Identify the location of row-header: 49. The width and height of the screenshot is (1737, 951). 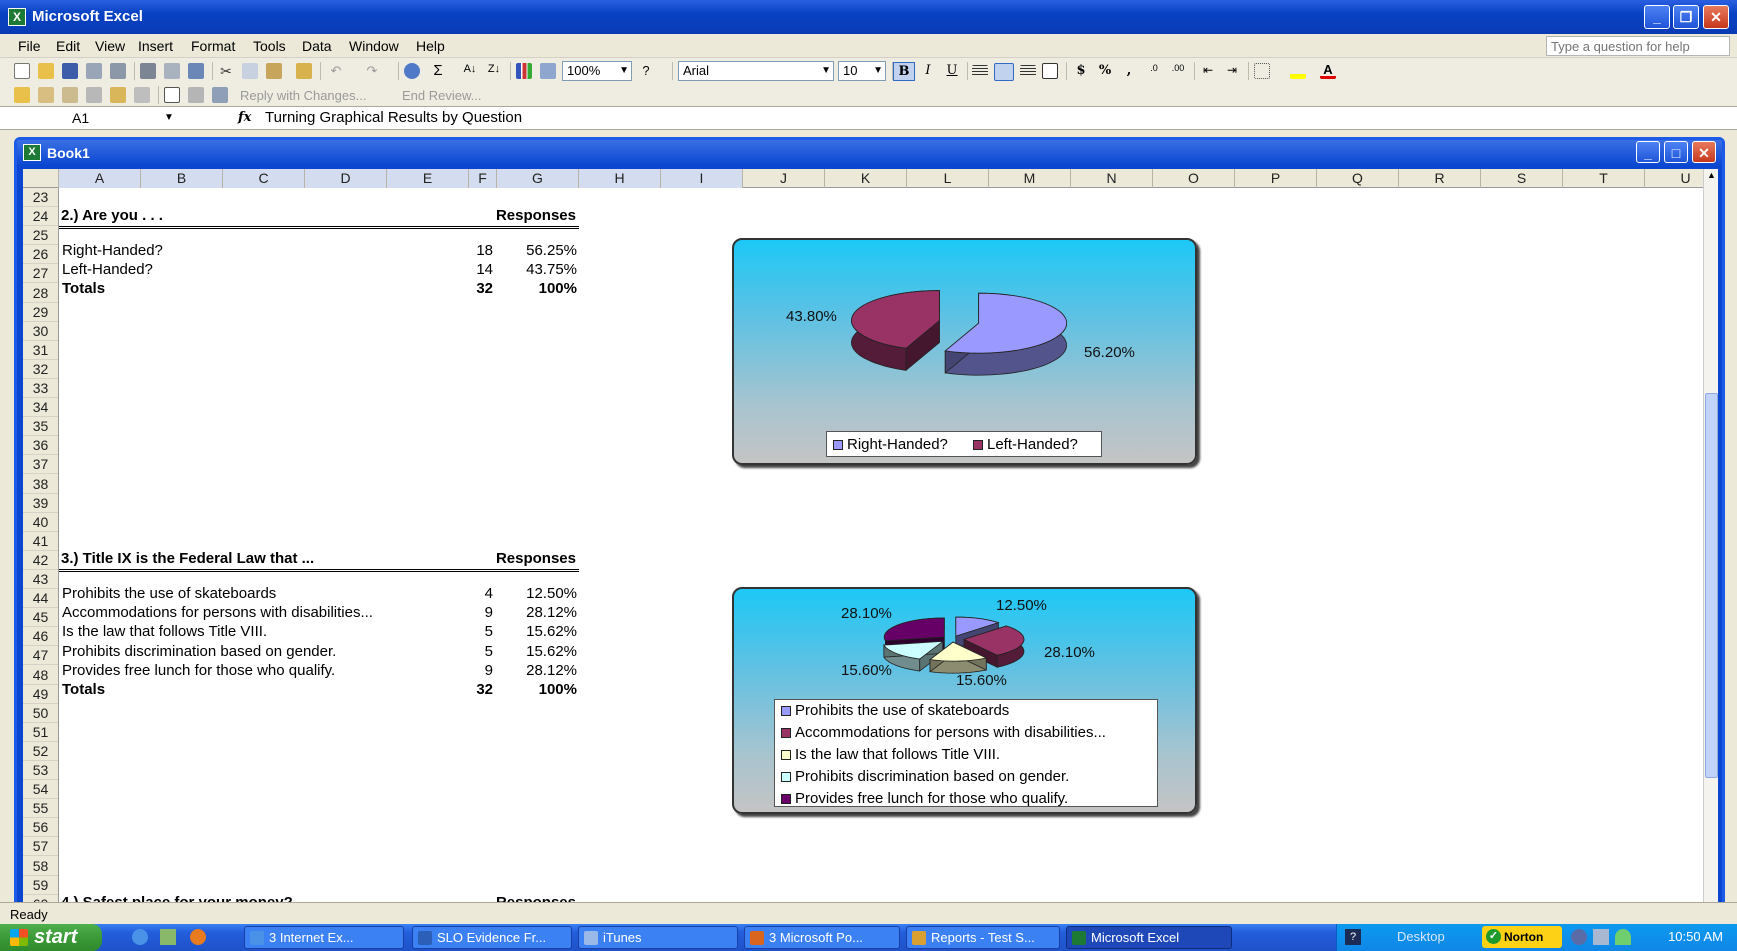
(40, 694).